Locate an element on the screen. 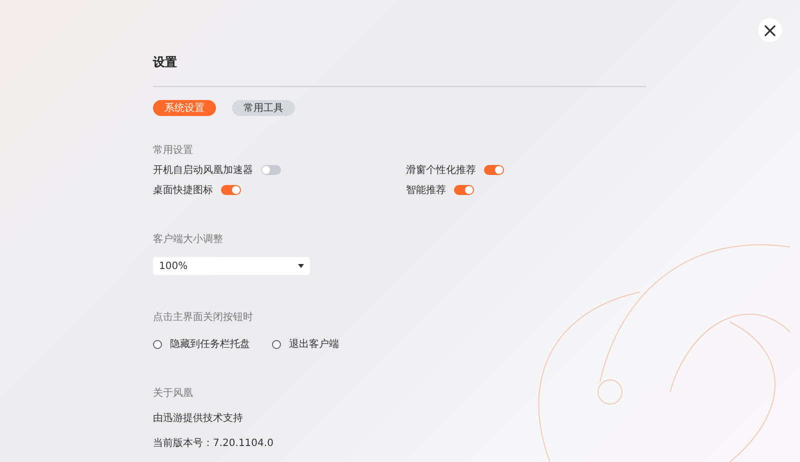 Image resolution: width=800 pixels, height=462 pixels. option-label: 退出客户端 is located at coordinates (314, 344).